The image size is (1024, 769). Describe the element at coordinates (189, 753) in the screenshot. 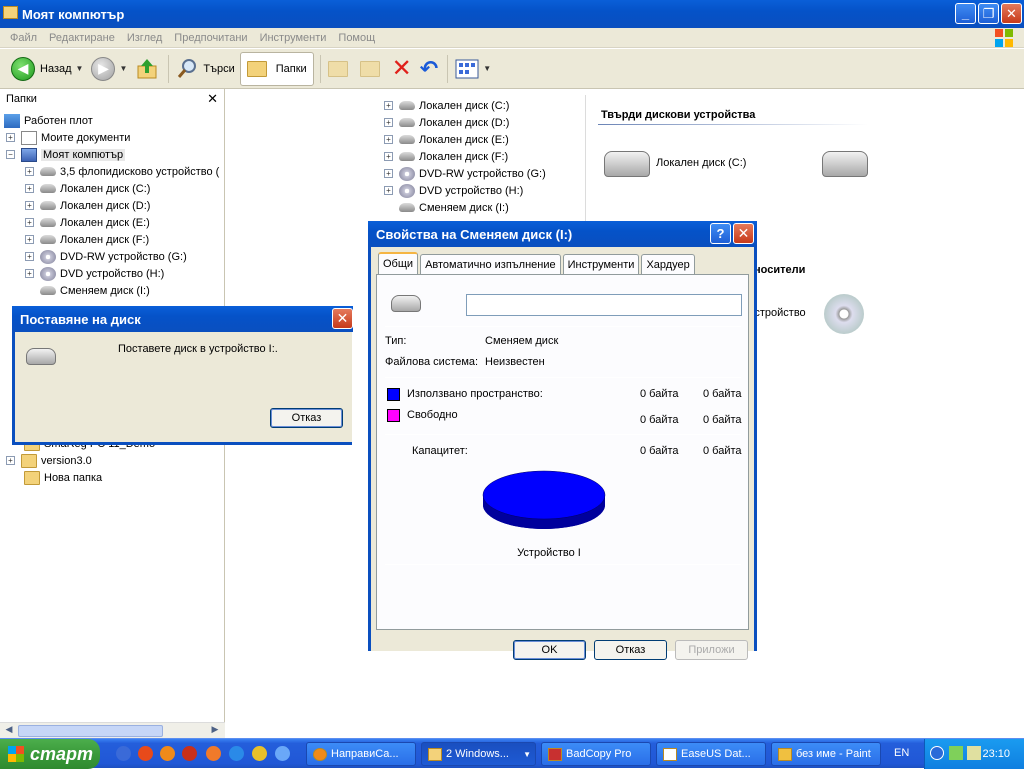

I see `opera-icon` at that location.